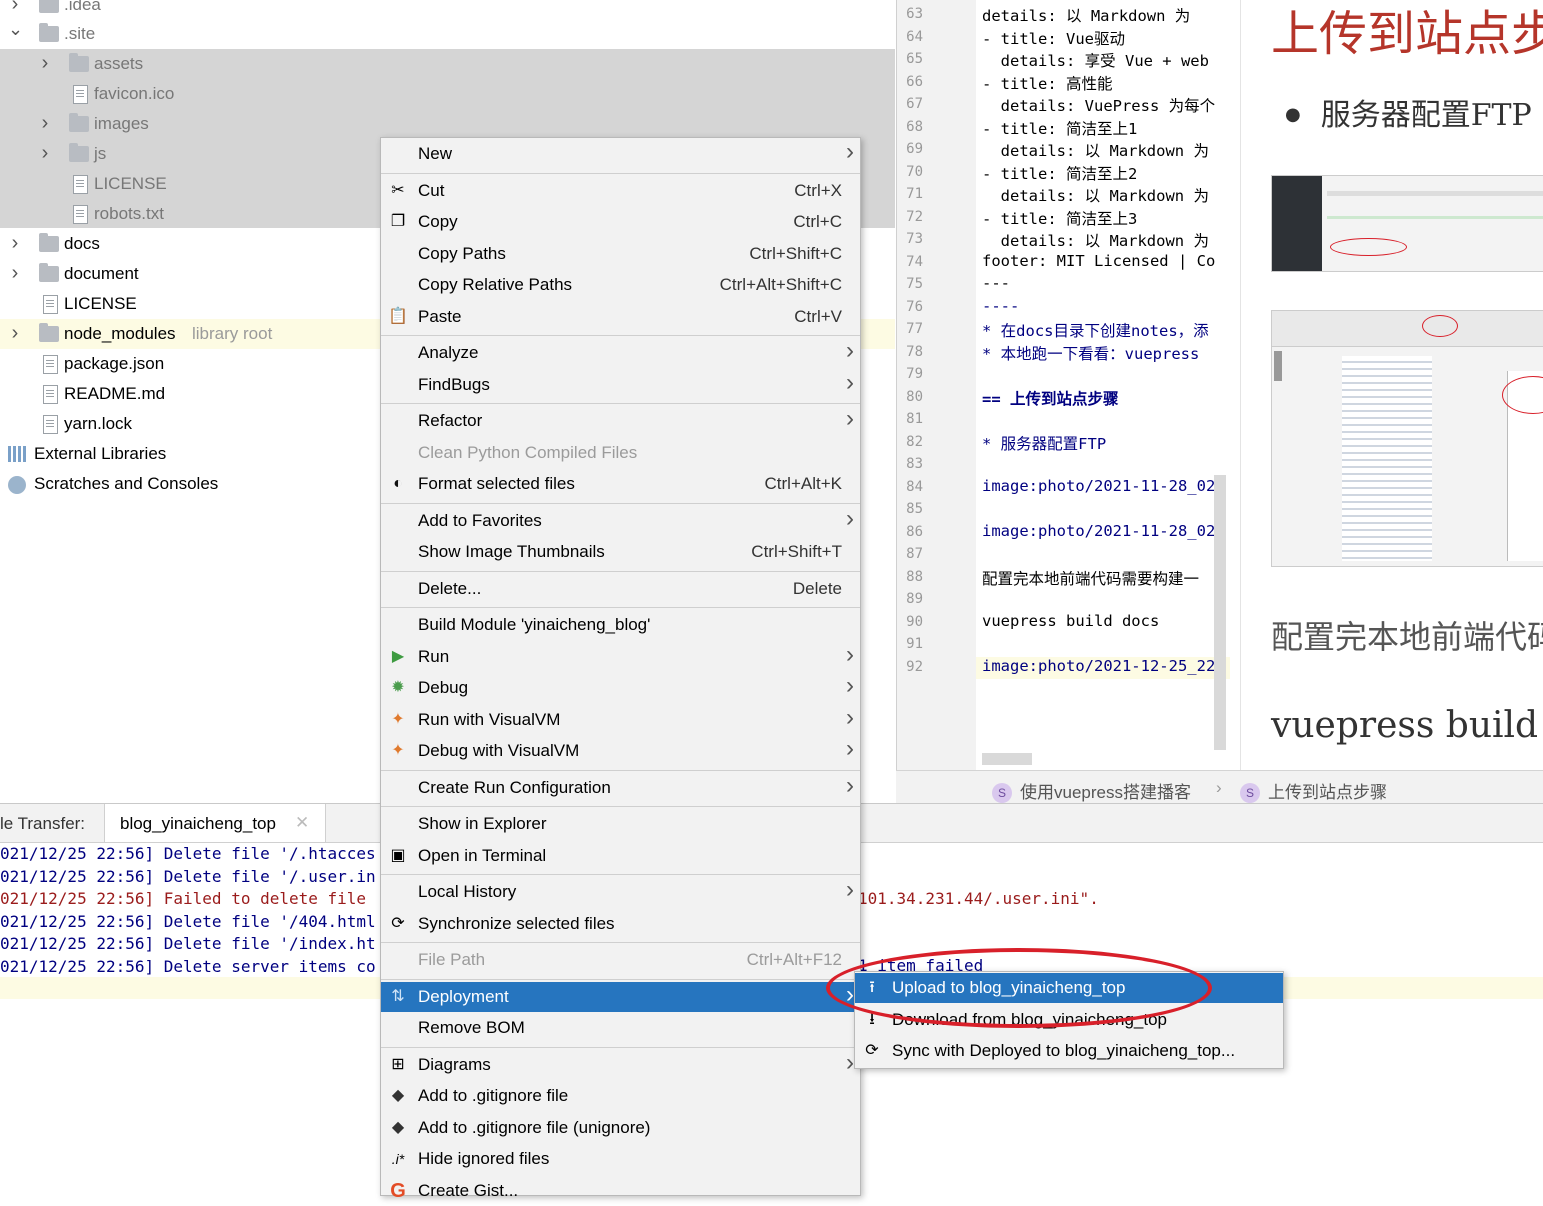 This screenshot has width=1543, height=1206. Describe the element at coordinates (398, 750) in the screenshot. I see `visualvm-debug-icon: ✦` at that location.